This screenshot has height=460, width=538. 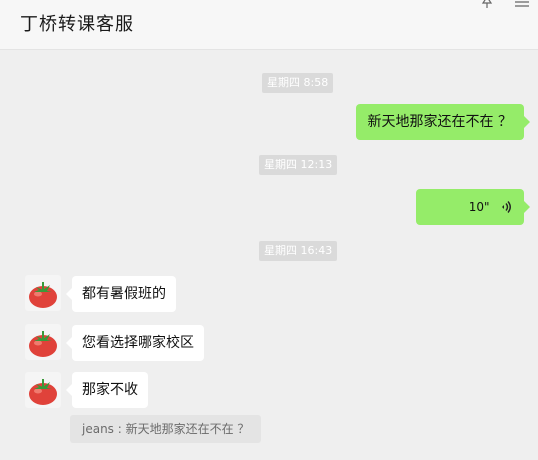 I want to click on timestamp: 星期四 12:13, so click(x=298, y=165).